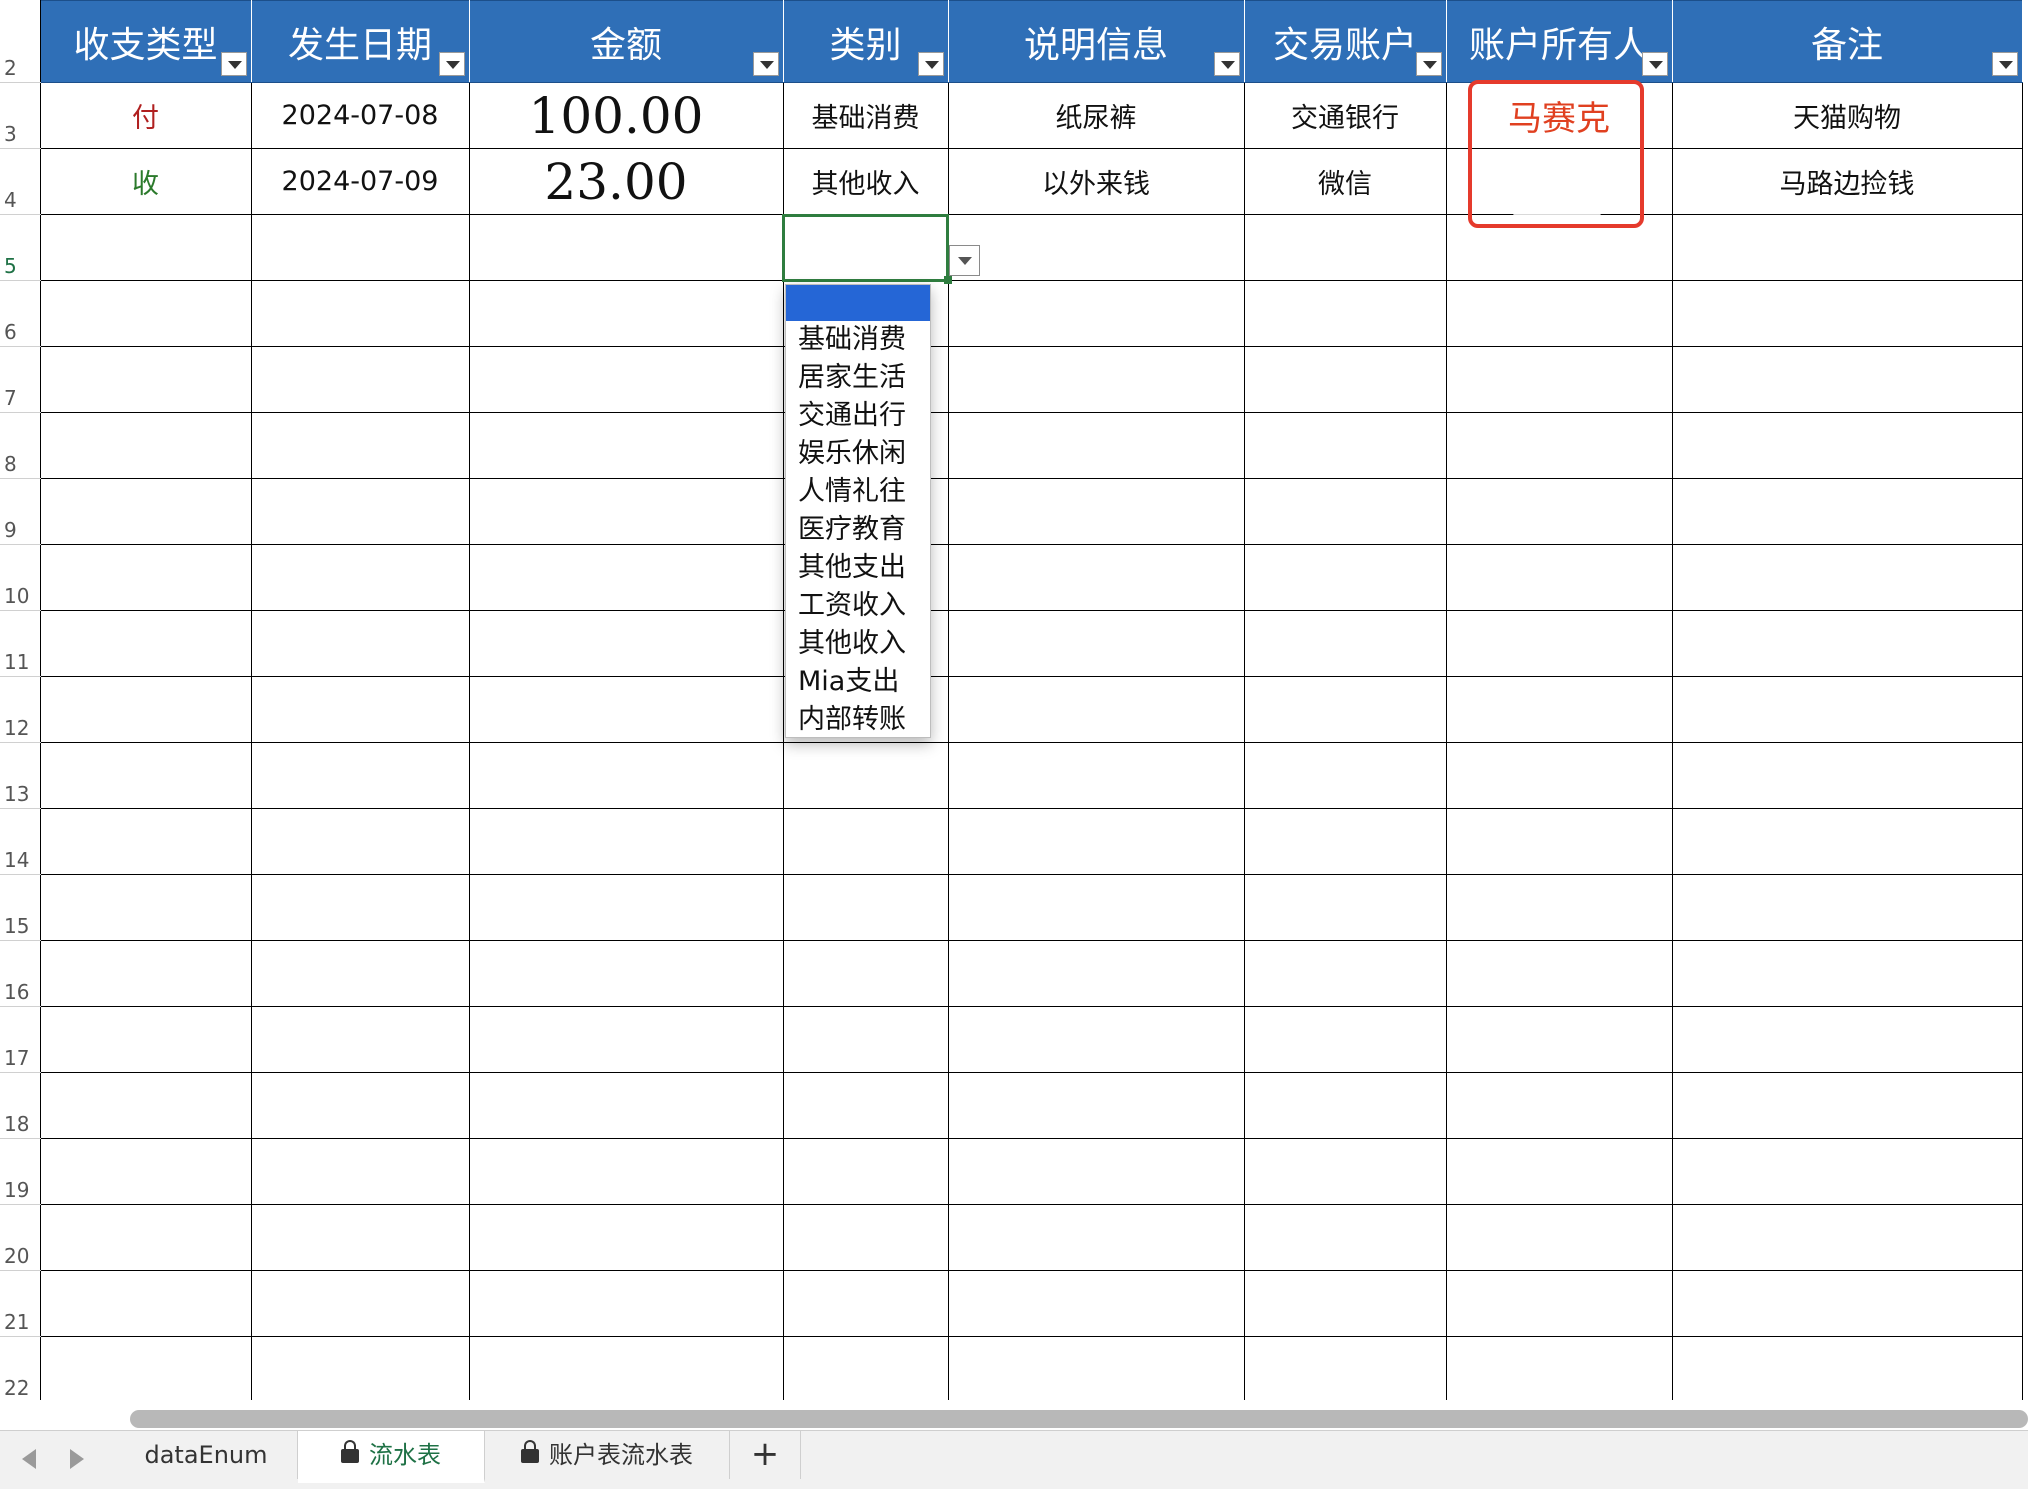 This screenshot has height=1489, width=2028. Describe the element at coordinates (964, 260) in the screenshot. I see `dropdown-arrow-button` at that location.